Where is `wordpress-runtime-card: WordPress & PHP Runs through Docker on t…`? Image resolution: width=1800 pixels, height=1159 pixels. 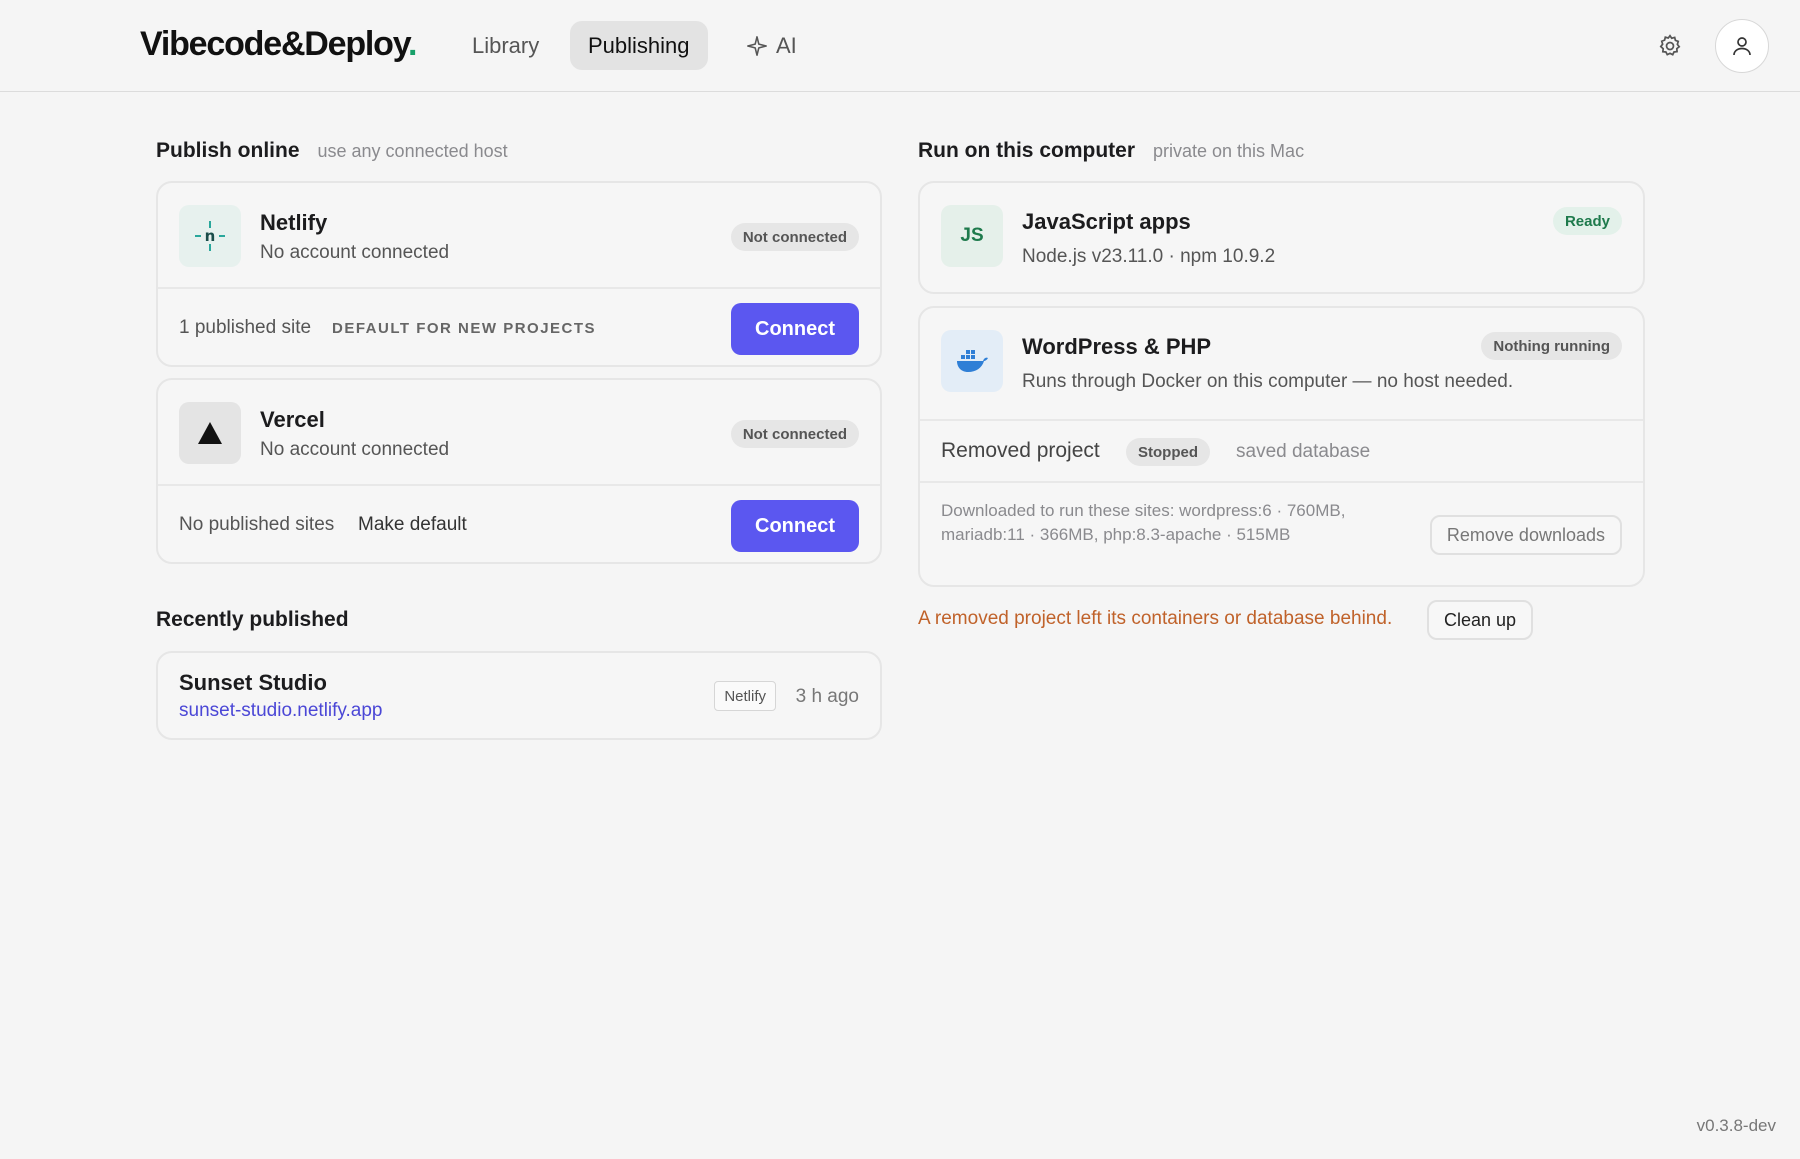
wordpress-runtime-card: WordPress & PHP Runs through Docker on t… is located at coordinates (1281, 446).